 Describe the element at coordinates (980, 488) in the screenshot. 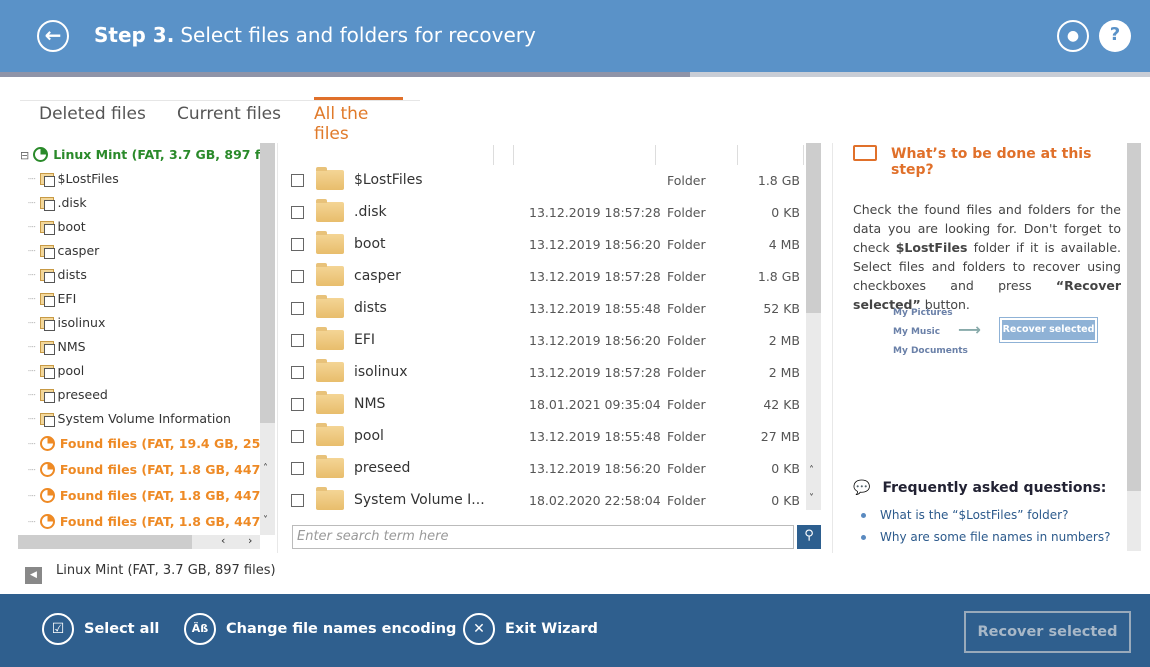

I see `faq-title: 💬 Frequently asked questions:` at that location.